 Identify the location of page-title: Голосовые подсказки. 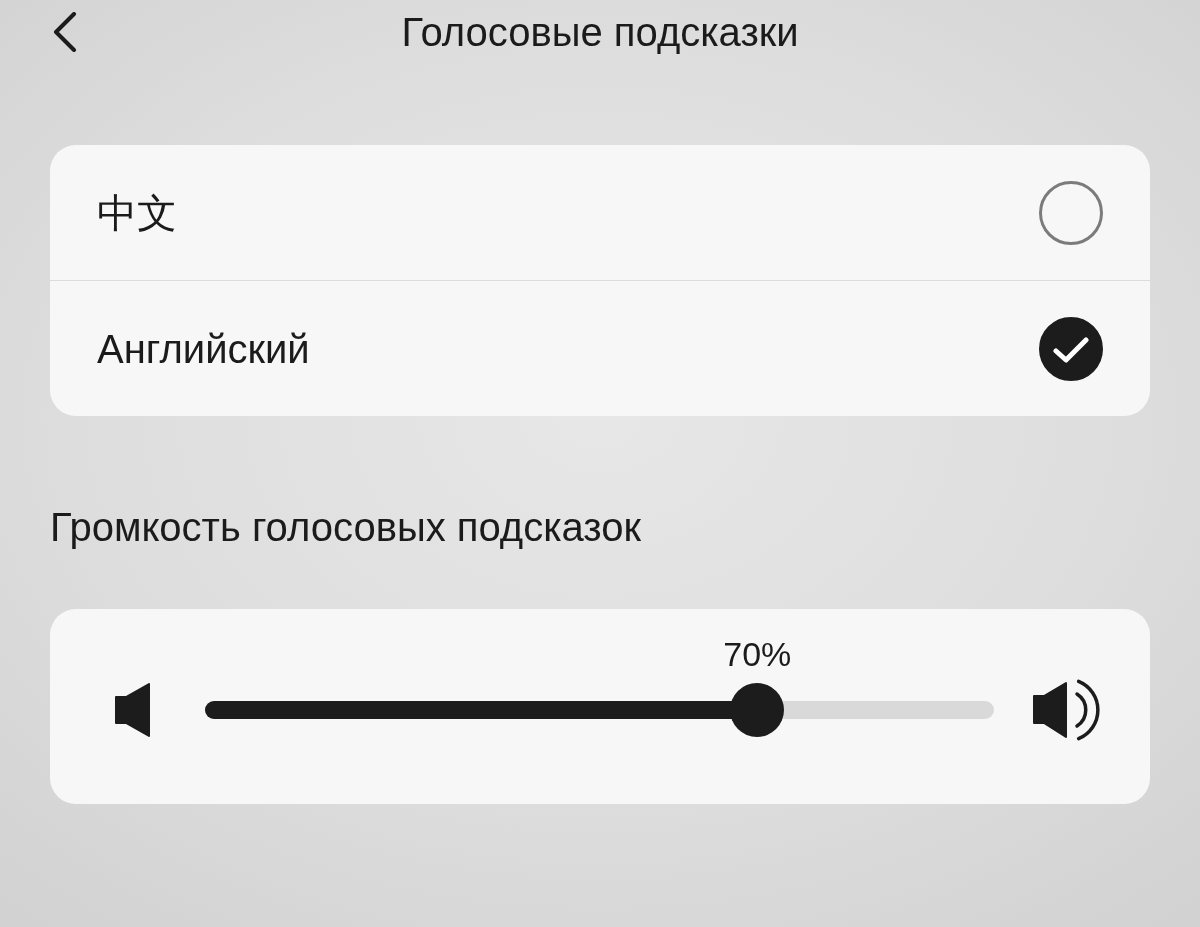
(600, 32).